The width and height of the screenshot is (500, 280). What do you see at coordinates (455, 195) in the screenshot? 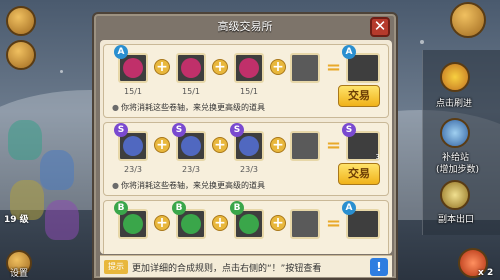
I see `exit-icon` at bounding box center [455, 195].